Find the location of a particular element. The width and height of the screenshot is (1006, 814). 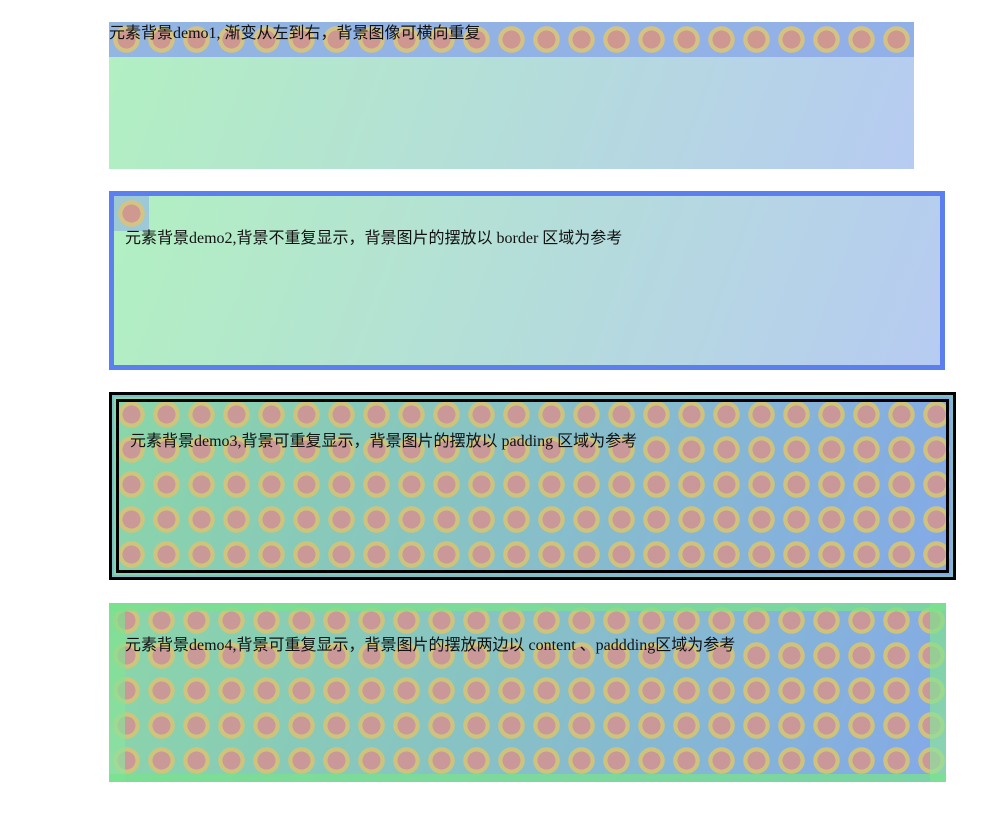

demo-3-description: 元素背景demo3,背景可重复显示，背景图片的摆放以 padding 区域为参考 is located at coordinates (384, 441).